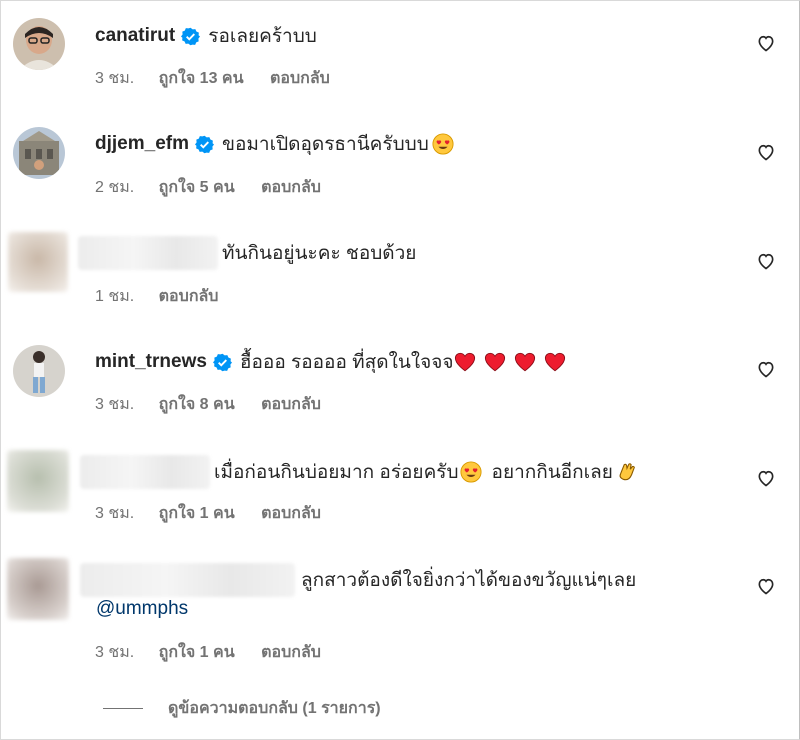 Image resolution: width=800 pixels, height=740 pixels. Describe the element at coordinates (197, 187) in the screenshot. I see `like-count: ถูกใจ 5 คน` at that location.